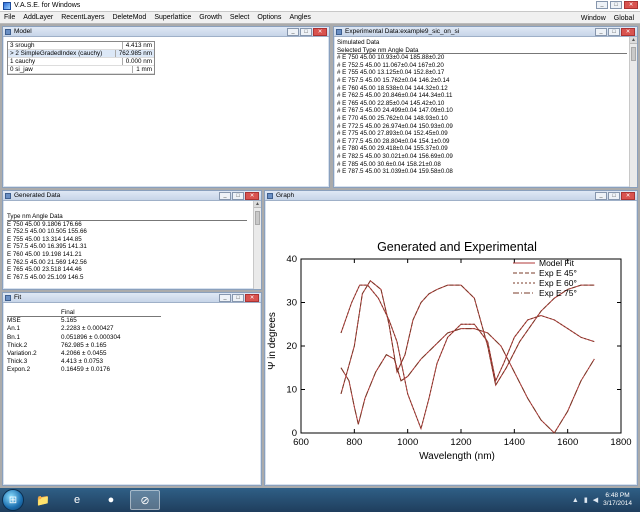 The width and height of the screenshot is (640, 512). Describe the element at coordinates (482, 172) in the screenshot. I see `exp-data-row: # E 787.5 45.00 31.039±0.04 159.58±0.08` at that location.